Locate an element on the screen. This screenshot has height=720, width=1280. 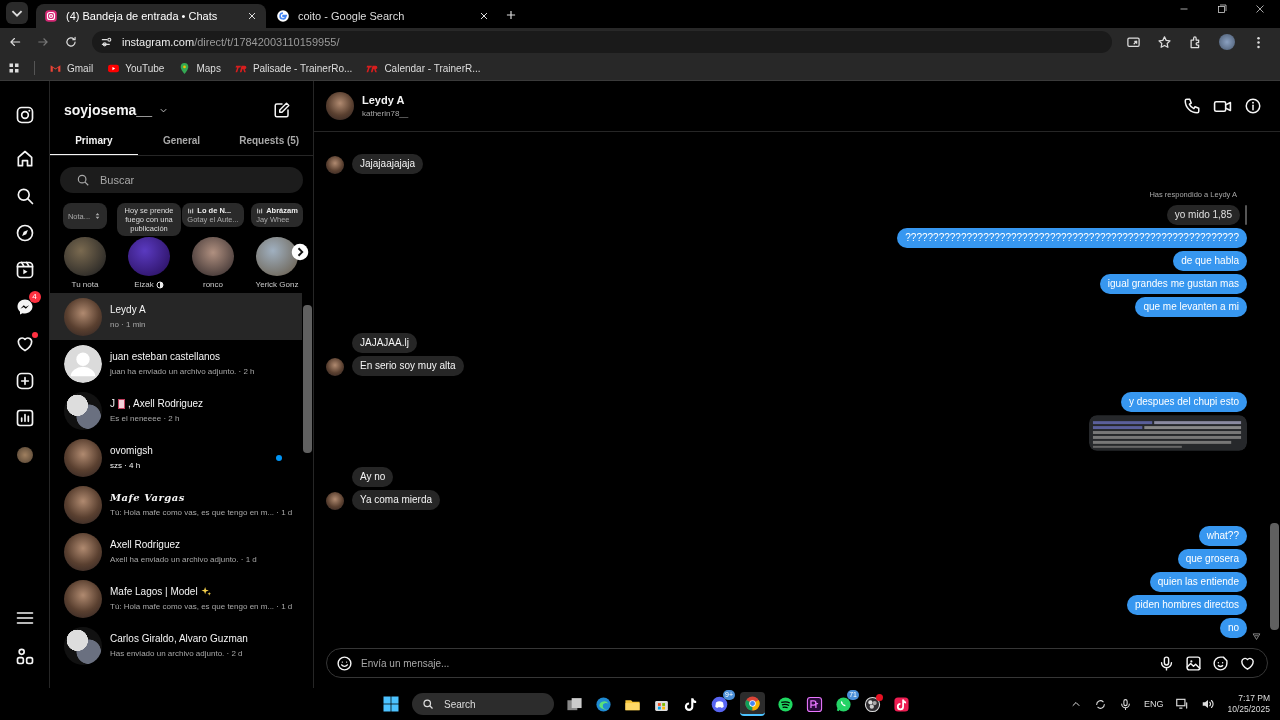
message-bubble: ???????????????????????????????????????????????????????????? is located at coordinates (1072, 238).